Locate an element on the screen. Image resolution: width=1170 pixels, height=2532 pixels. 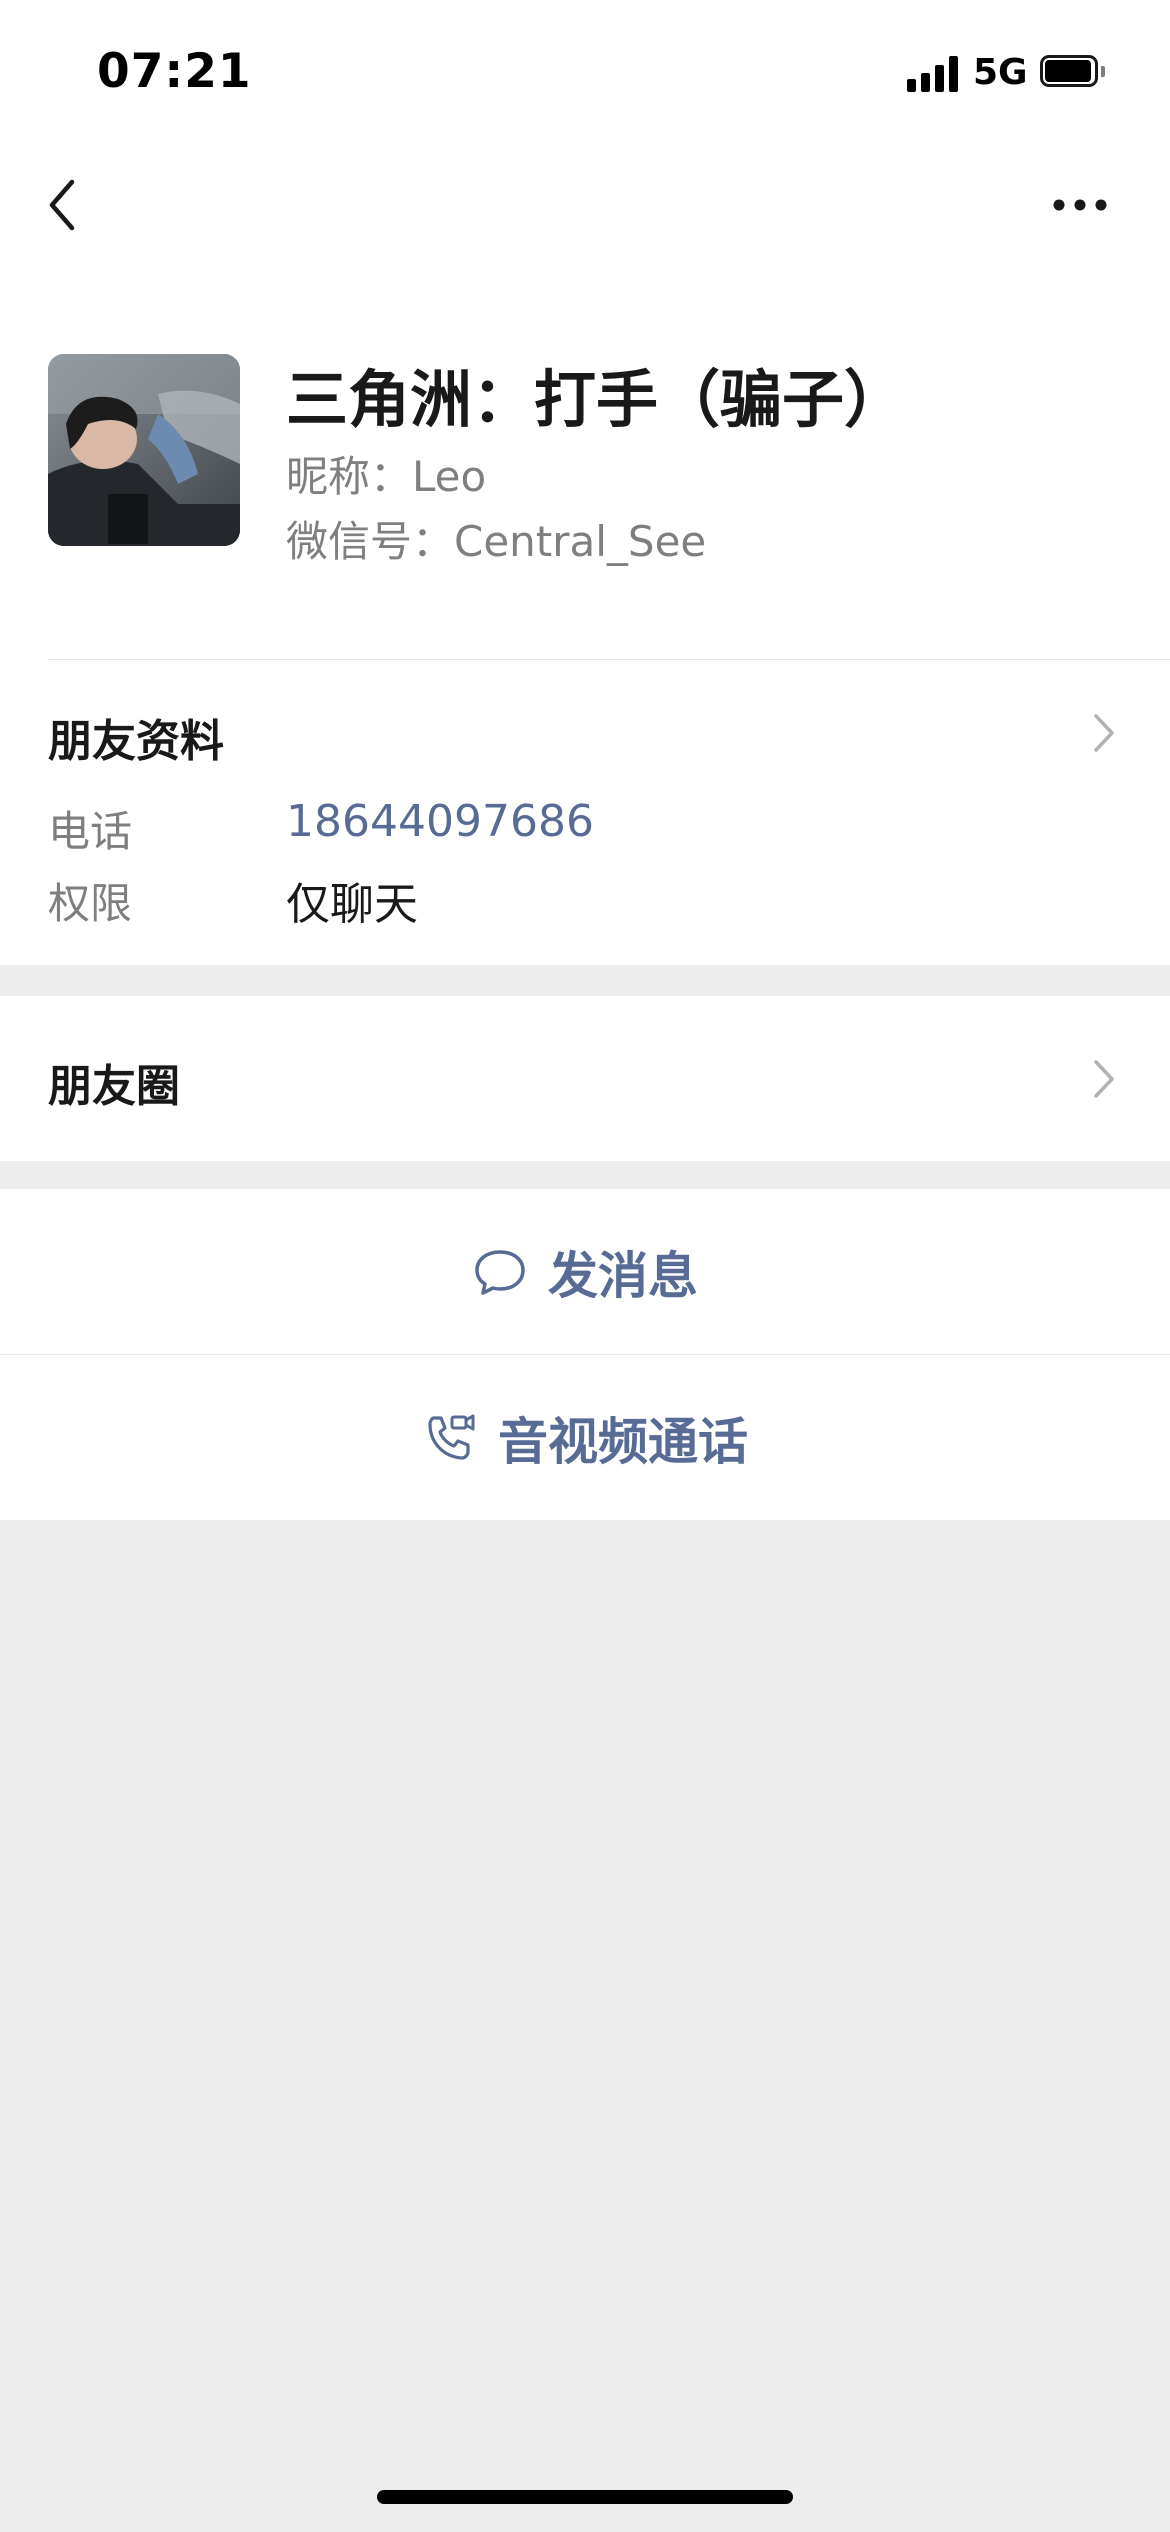
phone-number-link: 18644097686 is located at coordinates (440, 821).